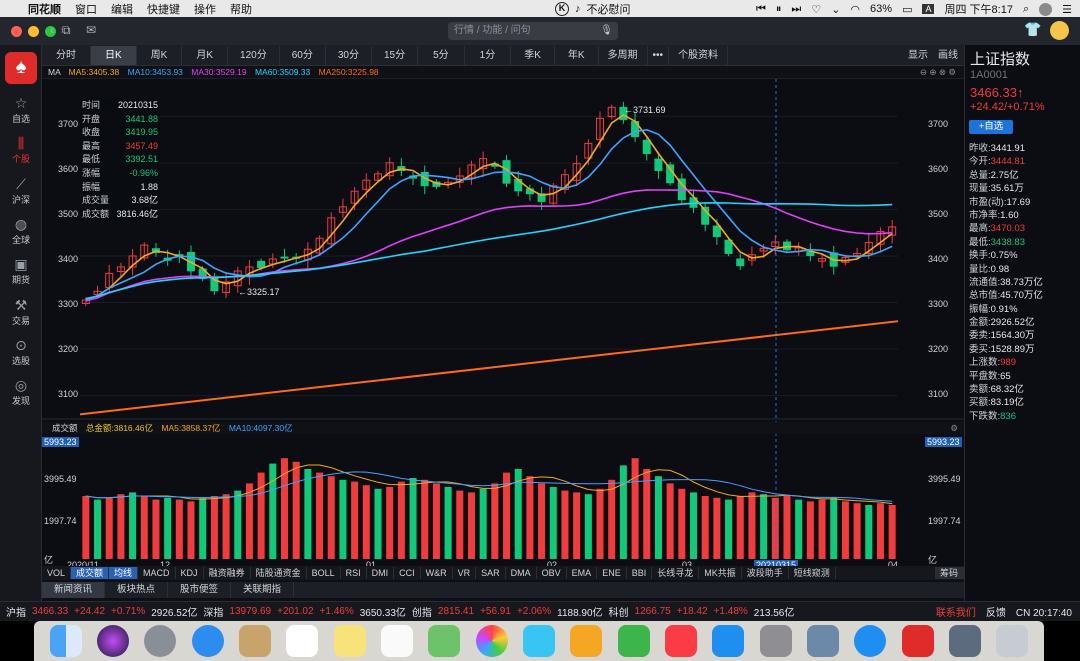  What do you see at coordinates (699, 55) in the screenshot?
I see `tab-stock-profile: 个股资料` at bounding box center [699, 55].